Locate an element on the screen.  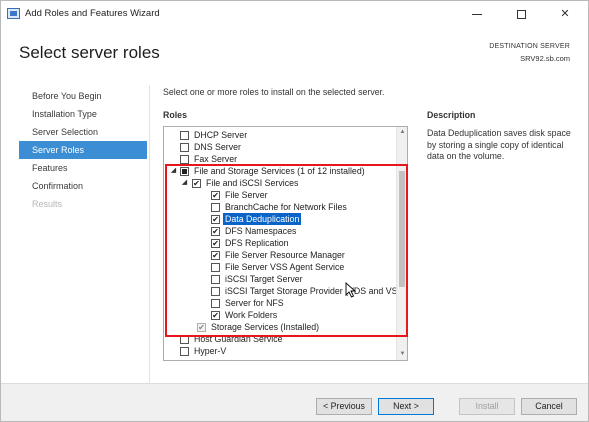
nav-item-installation-type: Installation Type is located at coordinates (83, 114).